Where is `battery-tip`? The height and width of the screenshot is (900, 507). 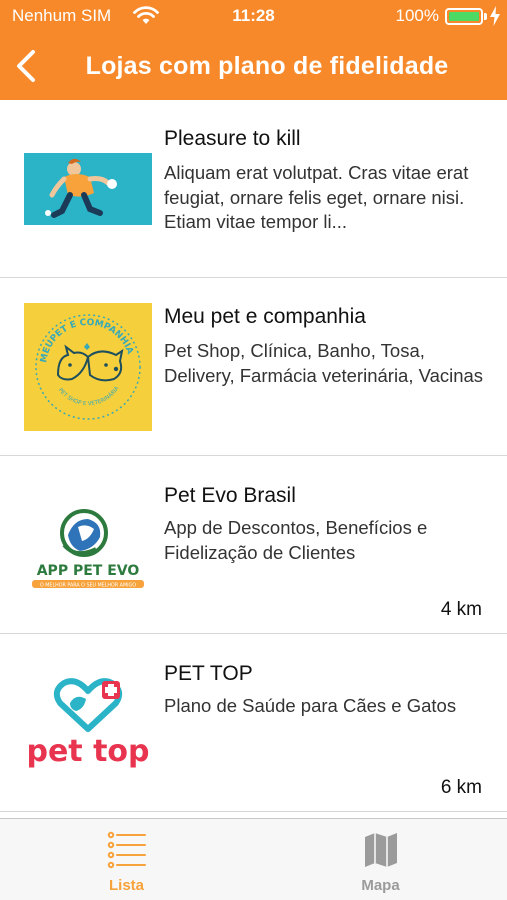 battery-tip is located at coordinates (485, 16).